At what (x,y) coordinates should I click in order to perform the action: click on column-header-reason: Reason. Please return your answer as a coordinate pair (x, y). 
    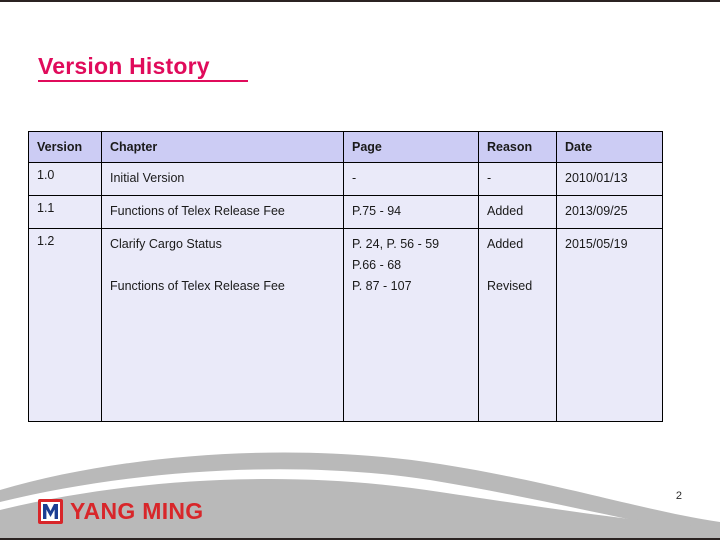
    Looking at the image, I should click on (517, 147).